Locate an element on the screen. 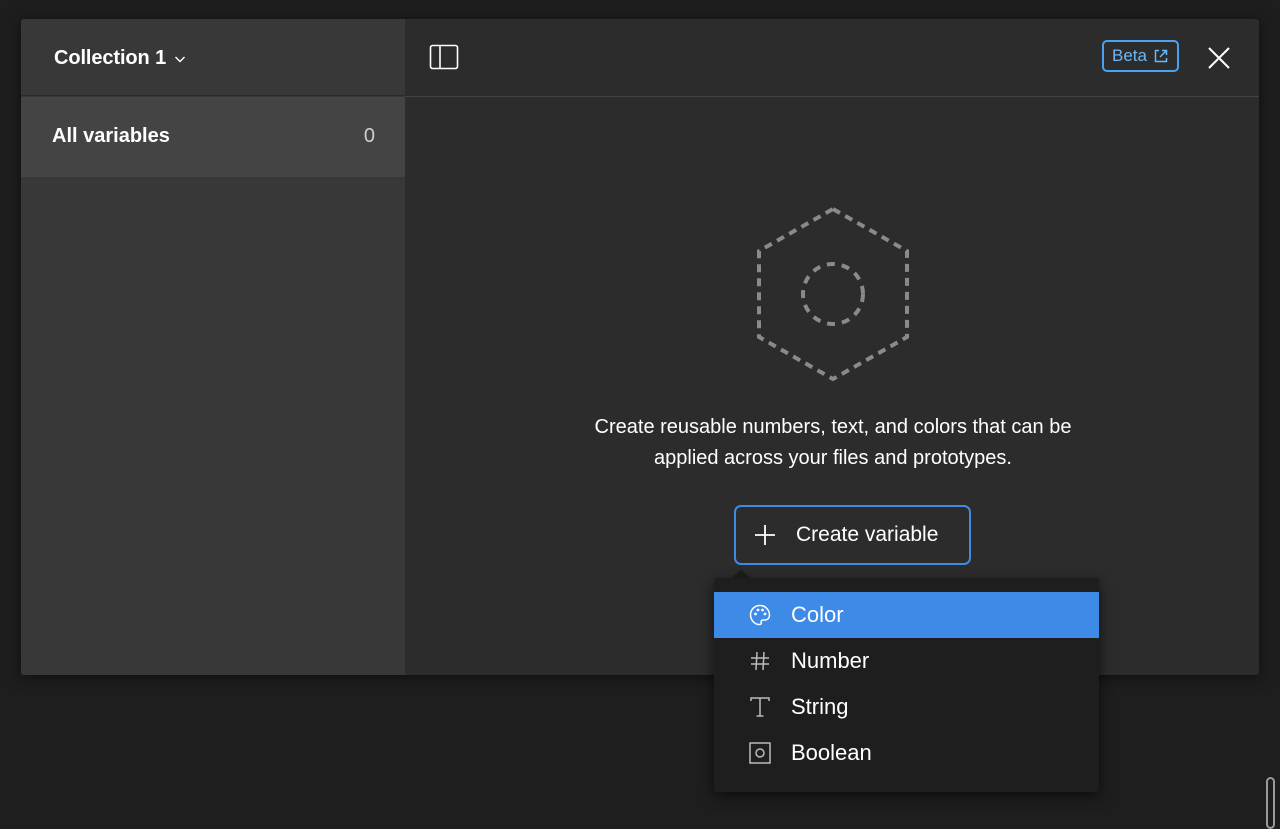  beta-badge: Beta is located at coordinates (1140, 56).